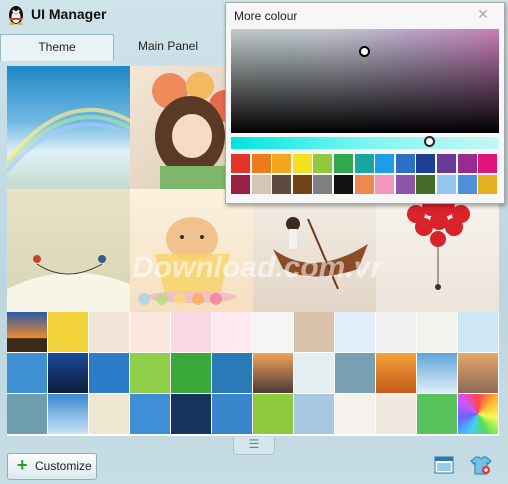 The height and width of the screenshot is (484, 508). What do you see at coordinates (437, 250) in the screenshot?
I see `theme-heart-balloons` at bounding box center [437, 250].